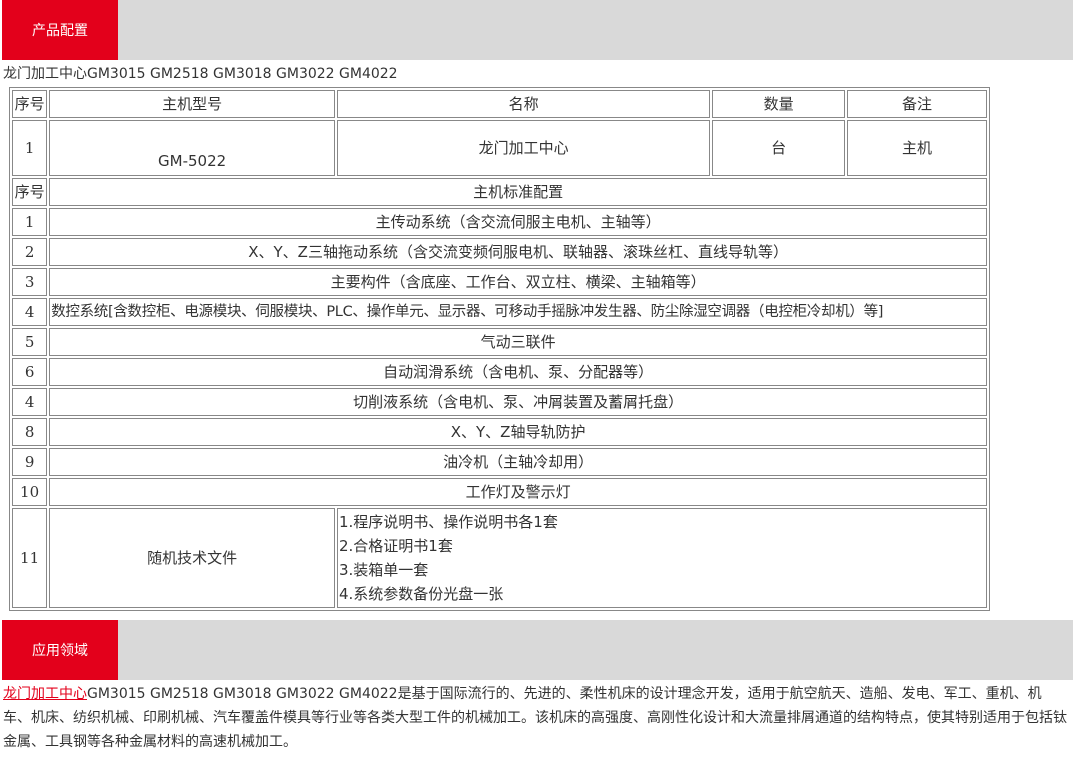 This screenshot has width=1075, height=765. I want to click on std-item-text: 主要构件（含底座、工作台、双立柱、横梁、主轴箱等）, so click(518, 282).